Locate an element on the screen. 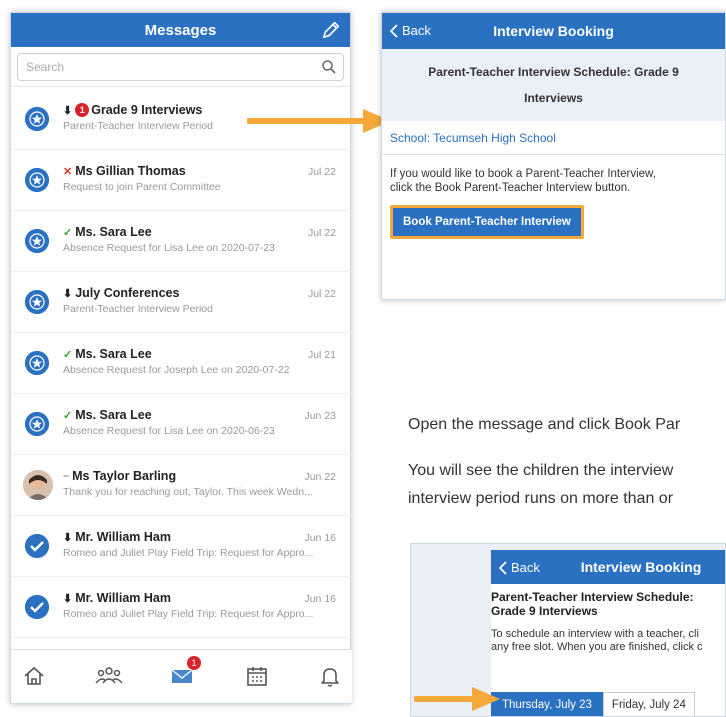  messages-header: Messages is located at coordinates (180, 30).